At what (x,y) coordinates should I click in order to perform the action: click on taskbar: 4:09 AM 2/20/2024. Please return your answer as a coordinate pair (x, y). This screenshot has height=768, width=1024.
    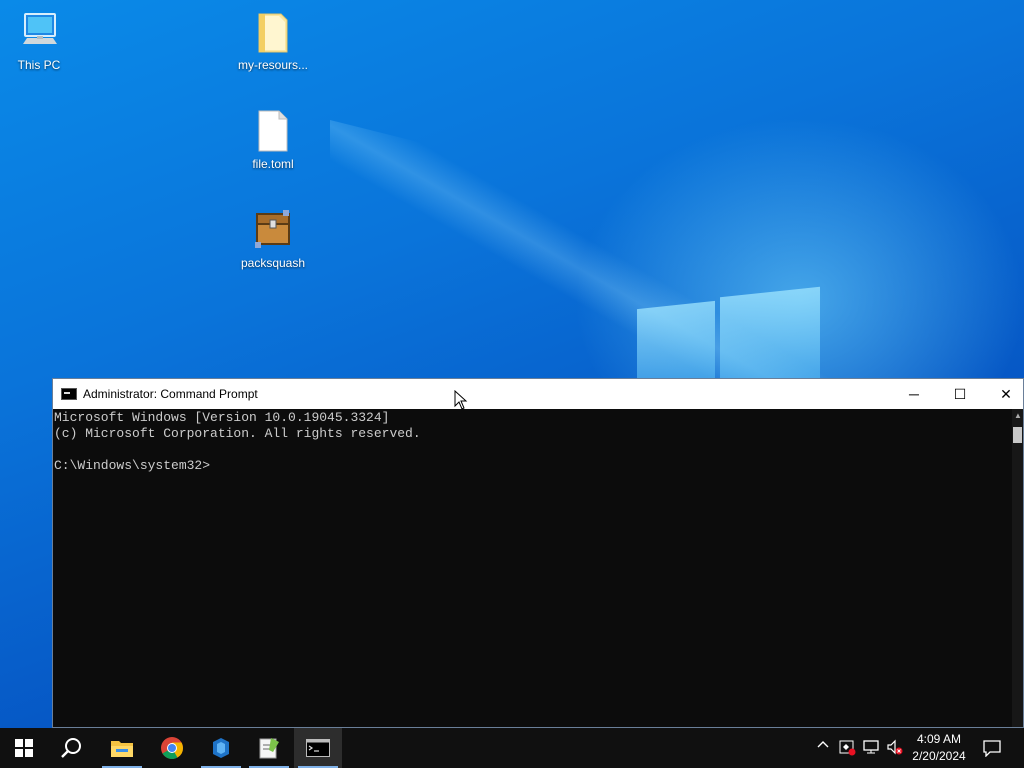
    Looking at the image, I should click on (512, 748).